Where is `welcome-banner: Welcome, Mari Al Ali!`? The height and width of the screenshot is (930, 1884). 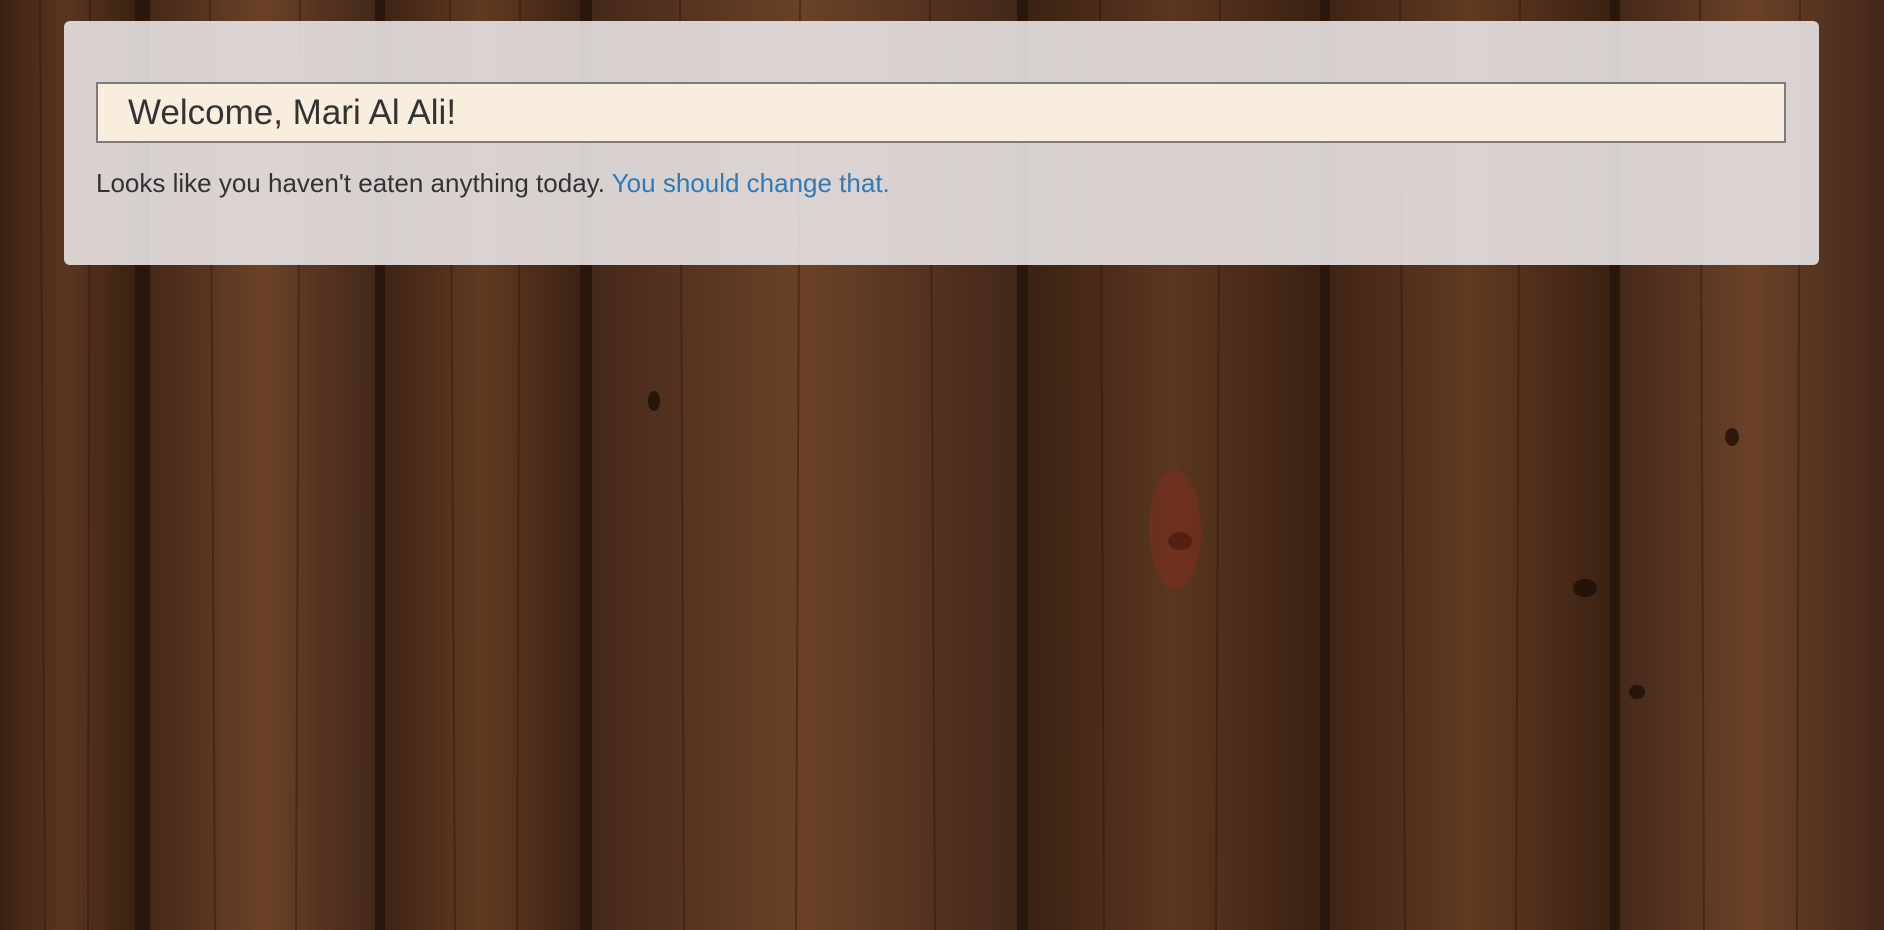 welcome-banner: Welcome, Mari Al Ali! is located at coordinates (941, 112).